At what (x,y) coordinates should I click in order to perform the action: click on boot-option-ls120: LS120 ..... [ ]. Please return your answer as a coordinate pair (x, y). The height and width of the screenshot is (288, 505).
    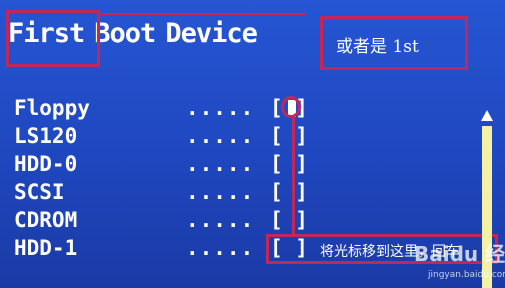
    Looking at the image, I should click on (174, 138).